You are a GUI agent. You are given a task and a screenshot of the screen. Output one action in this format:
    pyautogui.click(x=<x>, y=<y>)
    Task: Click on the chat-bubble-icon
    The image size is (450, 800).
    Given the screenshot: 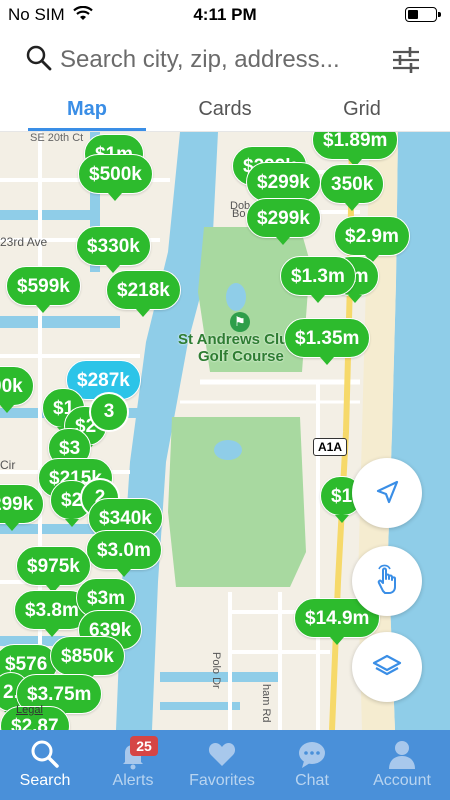 What is the action you would take?
    pyautogui.click(x=312, y=755)
    